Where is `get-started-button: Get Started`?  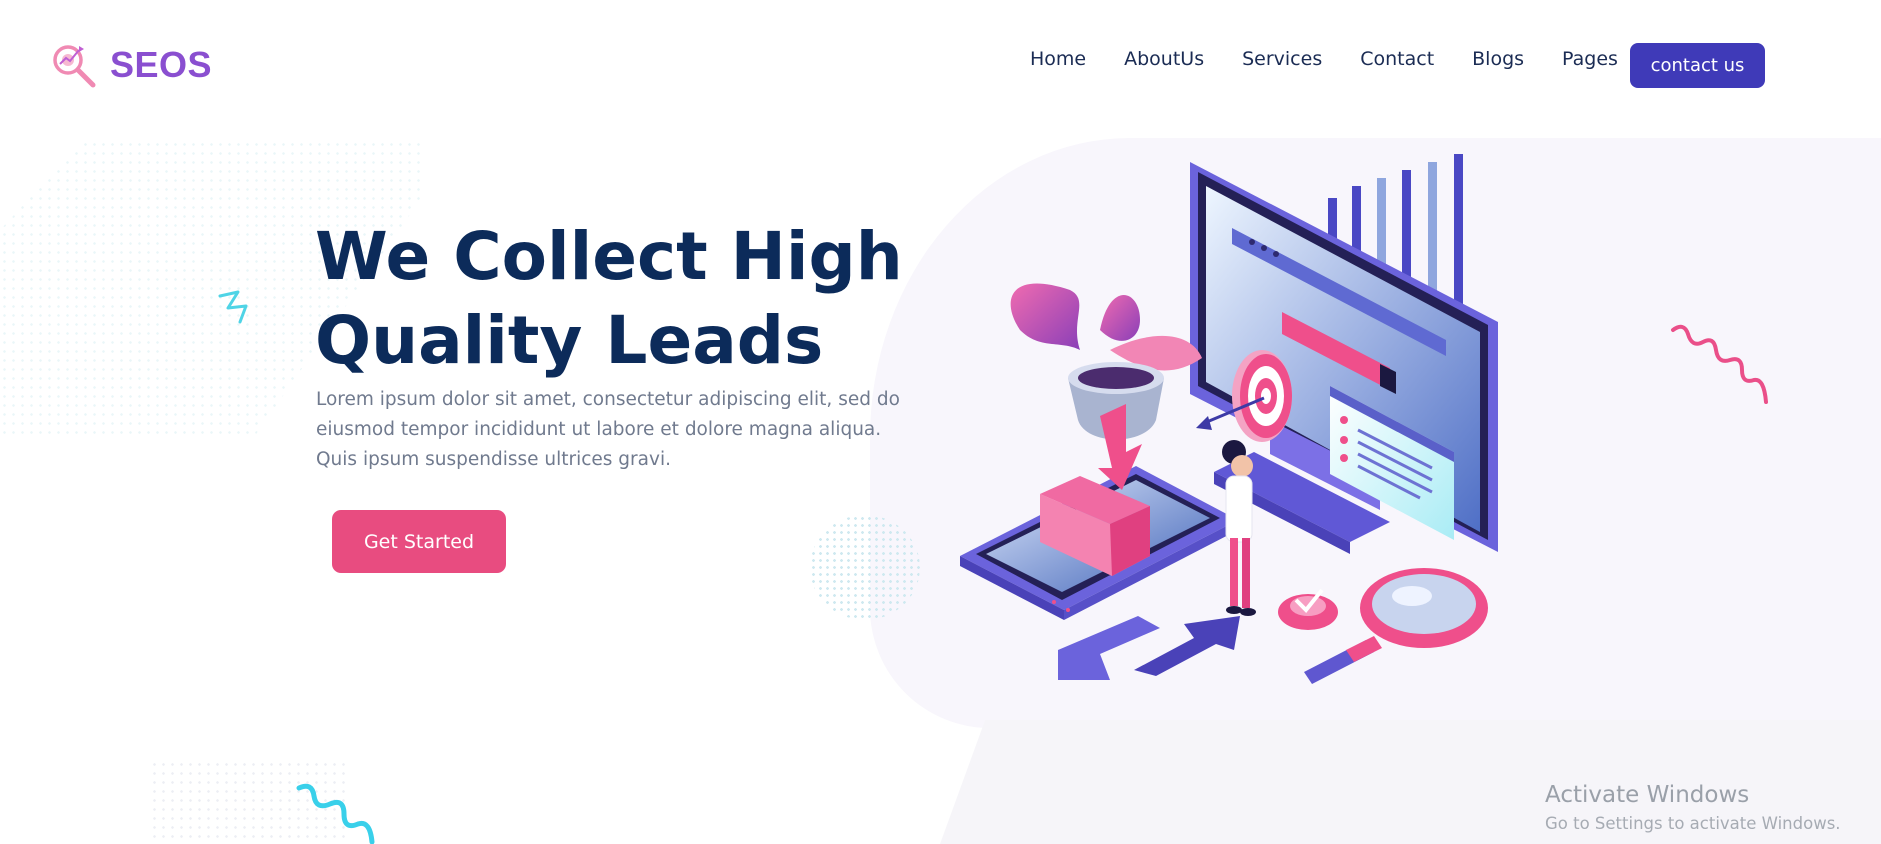 get-started-button: Get Started is located at coordinates (419, 541).